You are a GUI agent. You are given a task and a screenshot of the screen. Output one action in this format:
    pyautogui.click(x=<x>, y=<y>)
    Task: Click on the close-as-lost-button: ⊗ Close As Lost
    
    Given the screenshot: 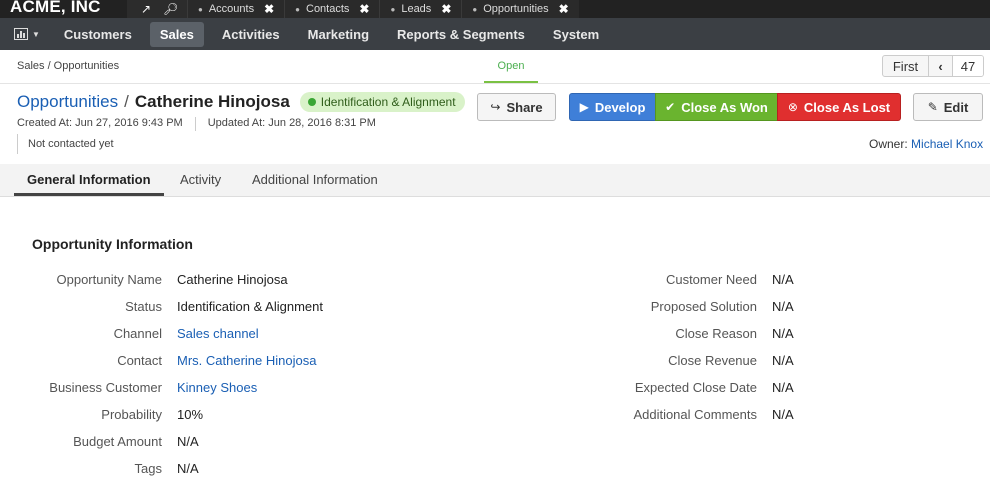 What is the action you would take?
    pyautogui.click(x=839, y=107)
    